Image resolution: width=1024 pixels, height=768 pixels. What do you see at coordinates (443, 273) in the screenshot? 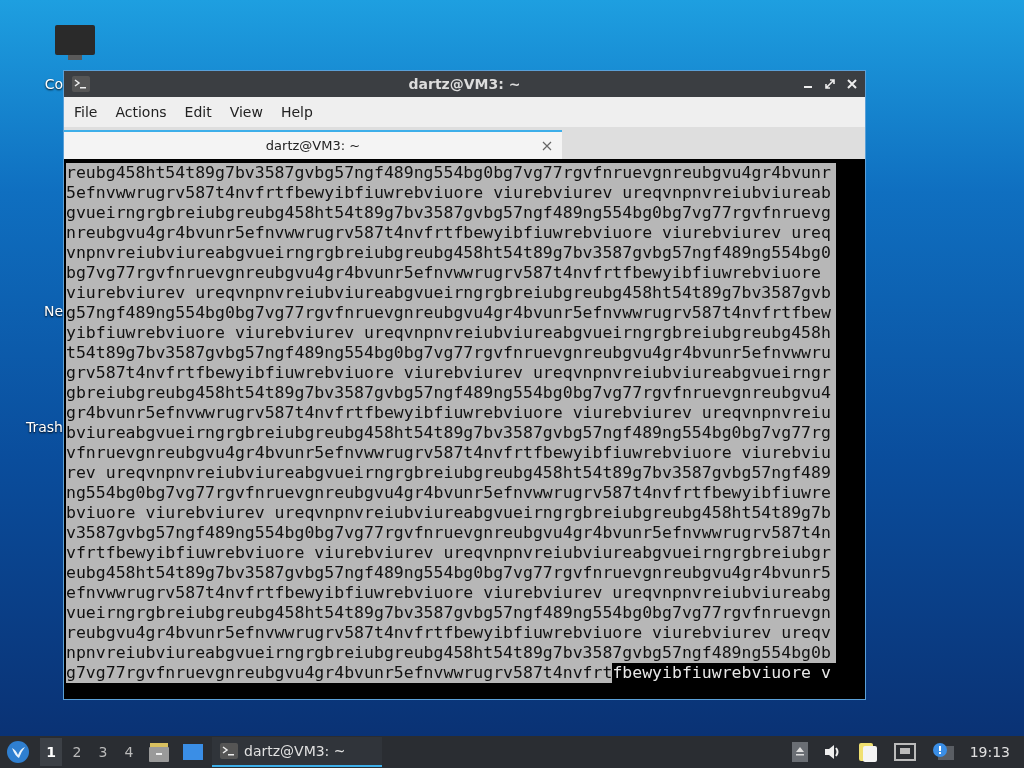
I see `terminal-text: bg7vg77rgvfnruevgnreubgvu4gr4bvunr5efnvwwrugrv587t4nvfrtfbewyibfiuwrebviuore` at bounding box center [443, 273].